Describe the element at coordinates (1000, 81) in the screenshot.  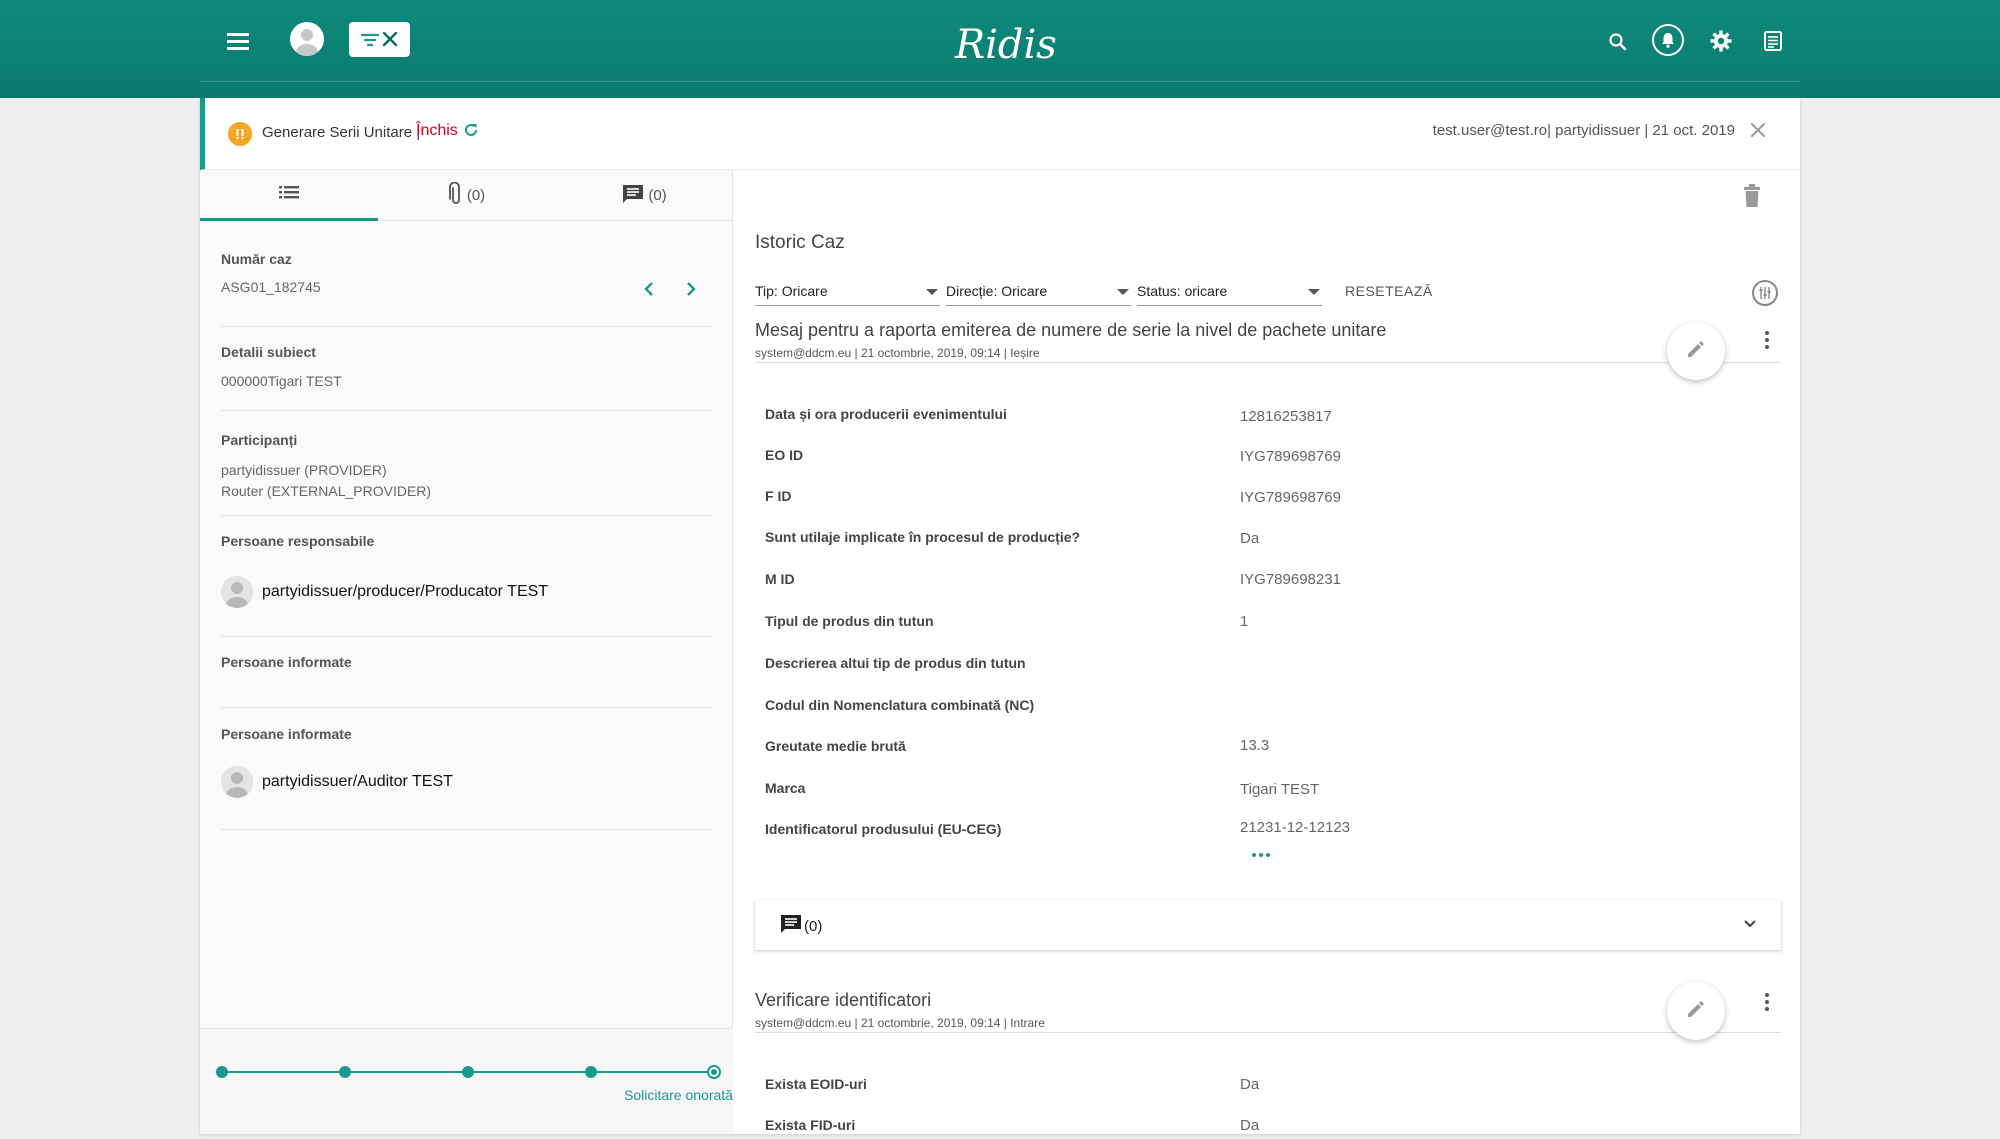
I see `header-divider` at that location.